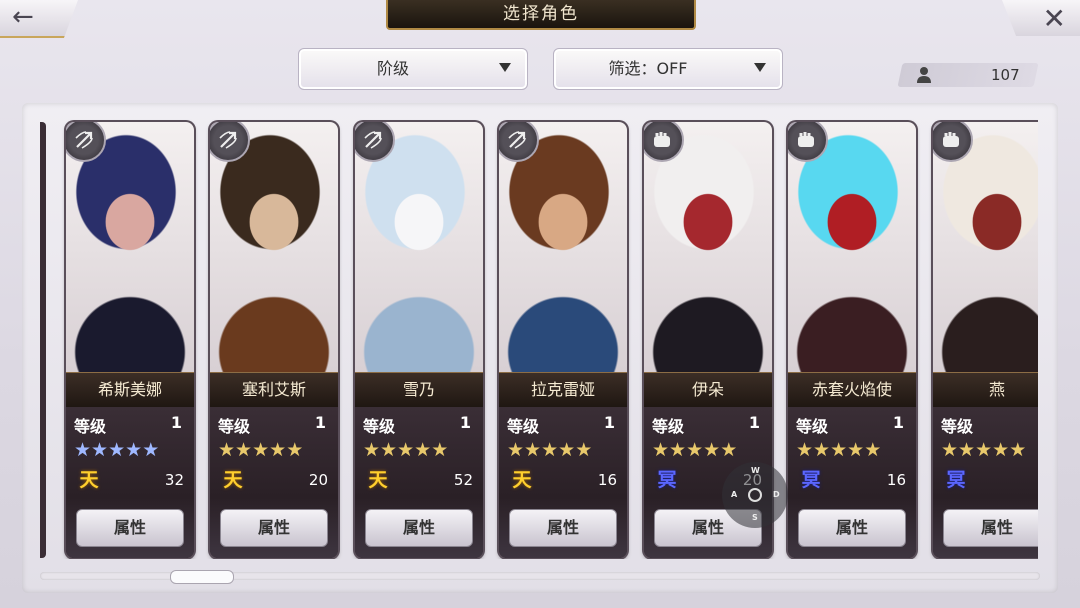  Describe the element at coordinates (985, 340) in the screenshot. I see `character-card: 燕 等级 1 ★★★★★ 冥 3 属性` at that location.